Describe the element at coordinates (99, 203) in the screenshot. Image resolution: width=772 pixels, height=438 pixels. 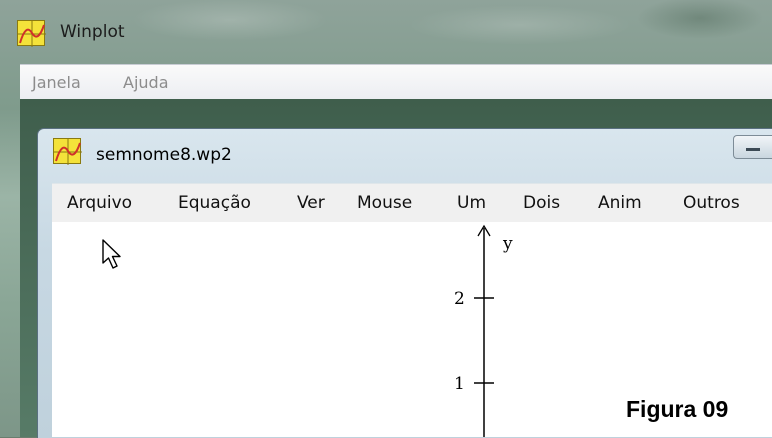
I see `menu-arquivo: Arquivo` at that location.